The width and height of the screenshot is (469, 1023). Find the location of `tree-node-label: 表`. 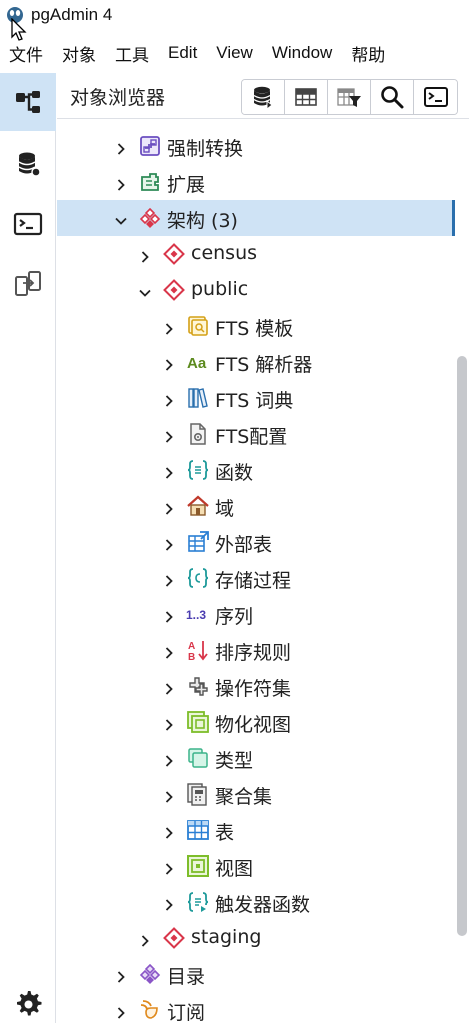

tree-node-label: 表 is located at coordinates (225, 833).